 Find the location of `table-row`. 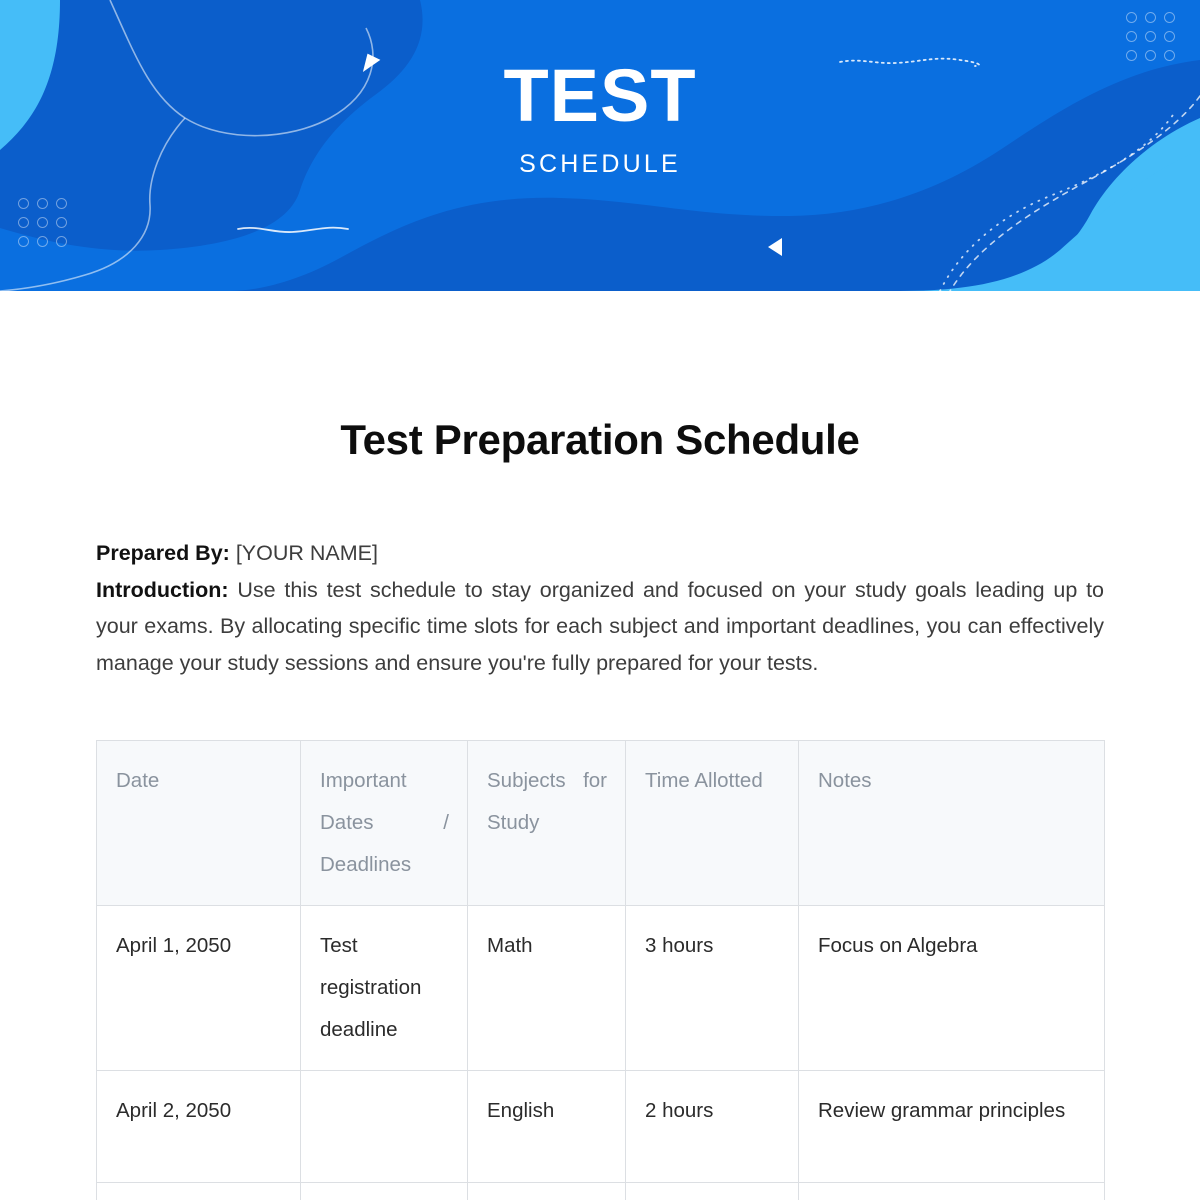

table-row is located at coordinates (600, 1191).